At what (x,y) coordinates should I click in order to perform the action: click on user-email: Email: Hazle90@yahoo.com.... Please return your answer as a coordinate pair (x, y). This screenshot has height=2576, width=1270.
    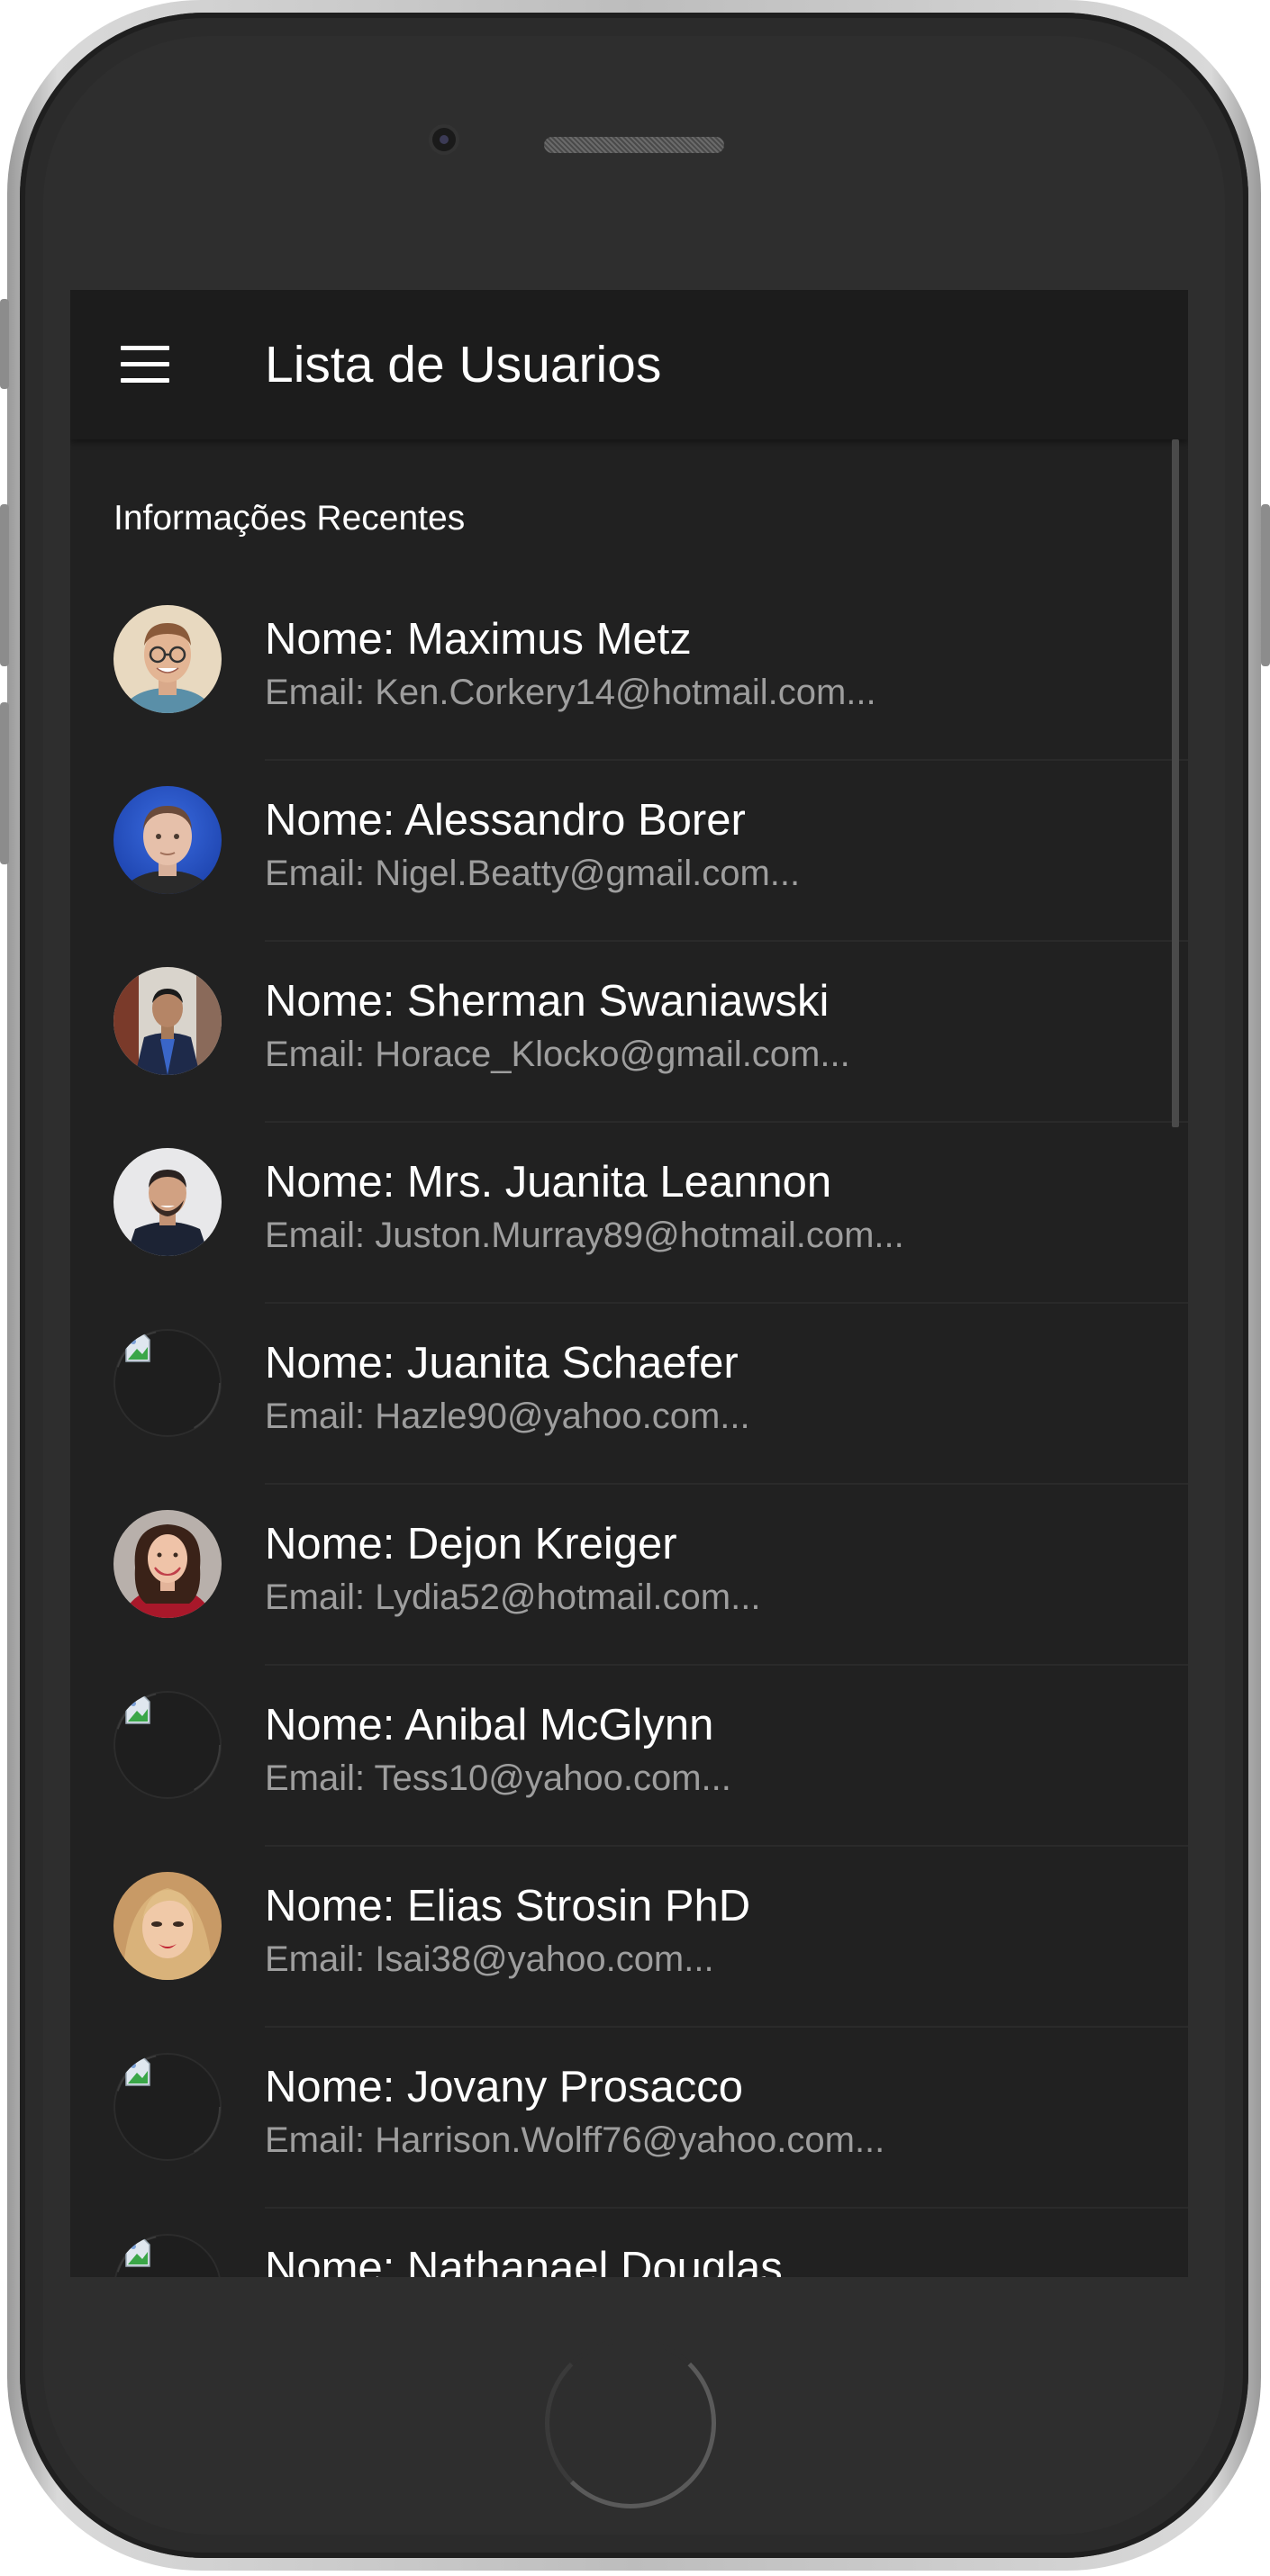
    Looking at the image, I should click on (507, 1416).